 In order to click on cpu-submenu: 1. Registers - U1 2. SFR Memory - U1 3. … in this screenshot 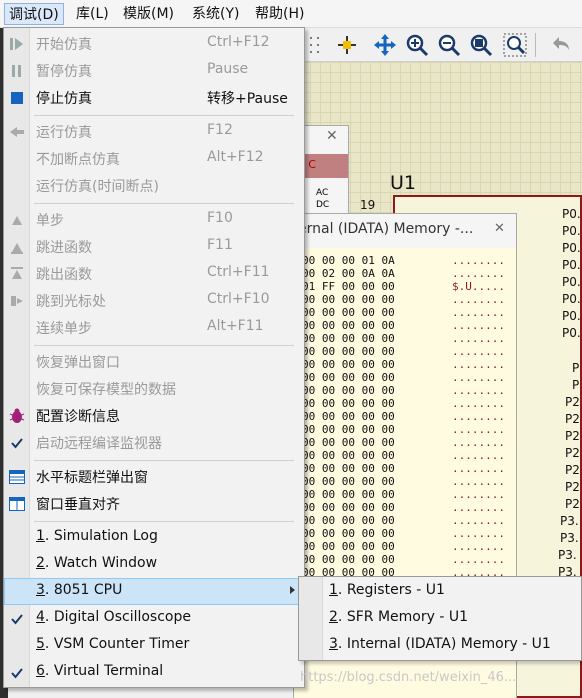, I will do `click(440, 618)`.